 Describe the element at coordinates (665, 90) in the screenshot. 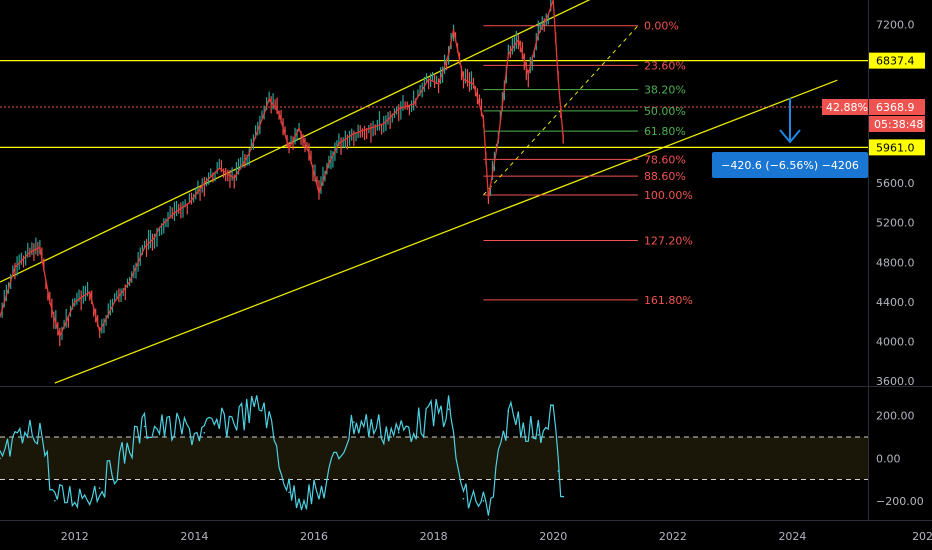

I see `fib-level-label-2: 38.20%` at that location.